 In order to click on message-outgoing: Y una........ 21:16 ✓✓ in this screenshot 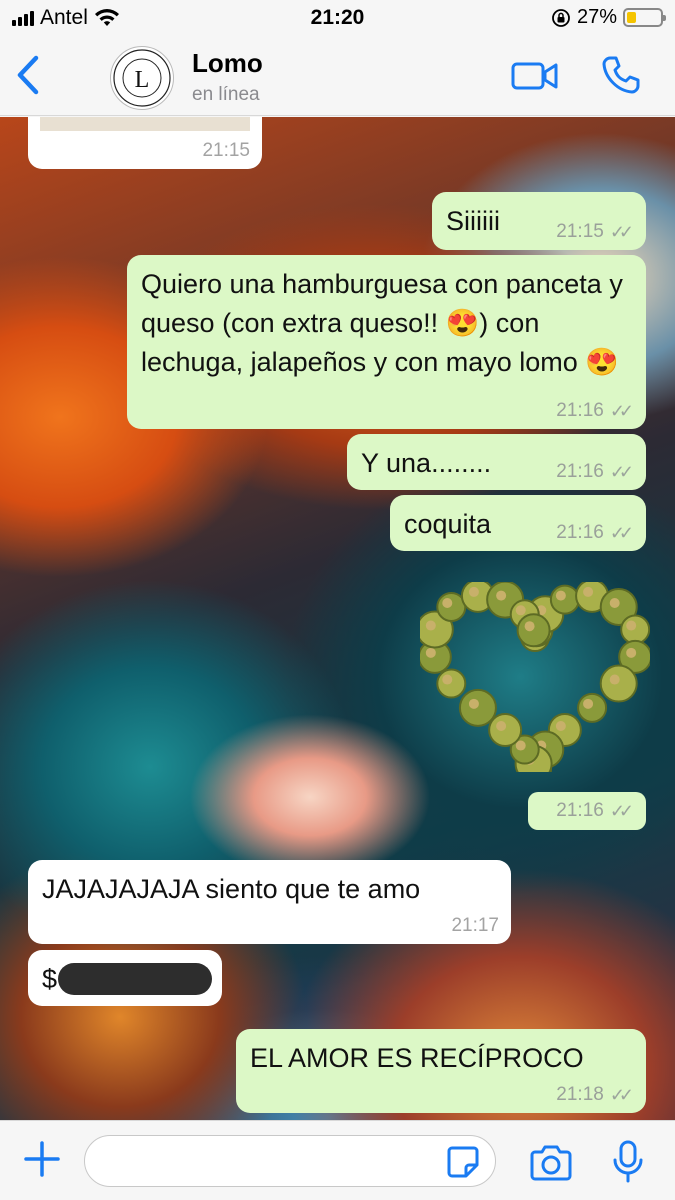, I will do `click(496, 462)`.